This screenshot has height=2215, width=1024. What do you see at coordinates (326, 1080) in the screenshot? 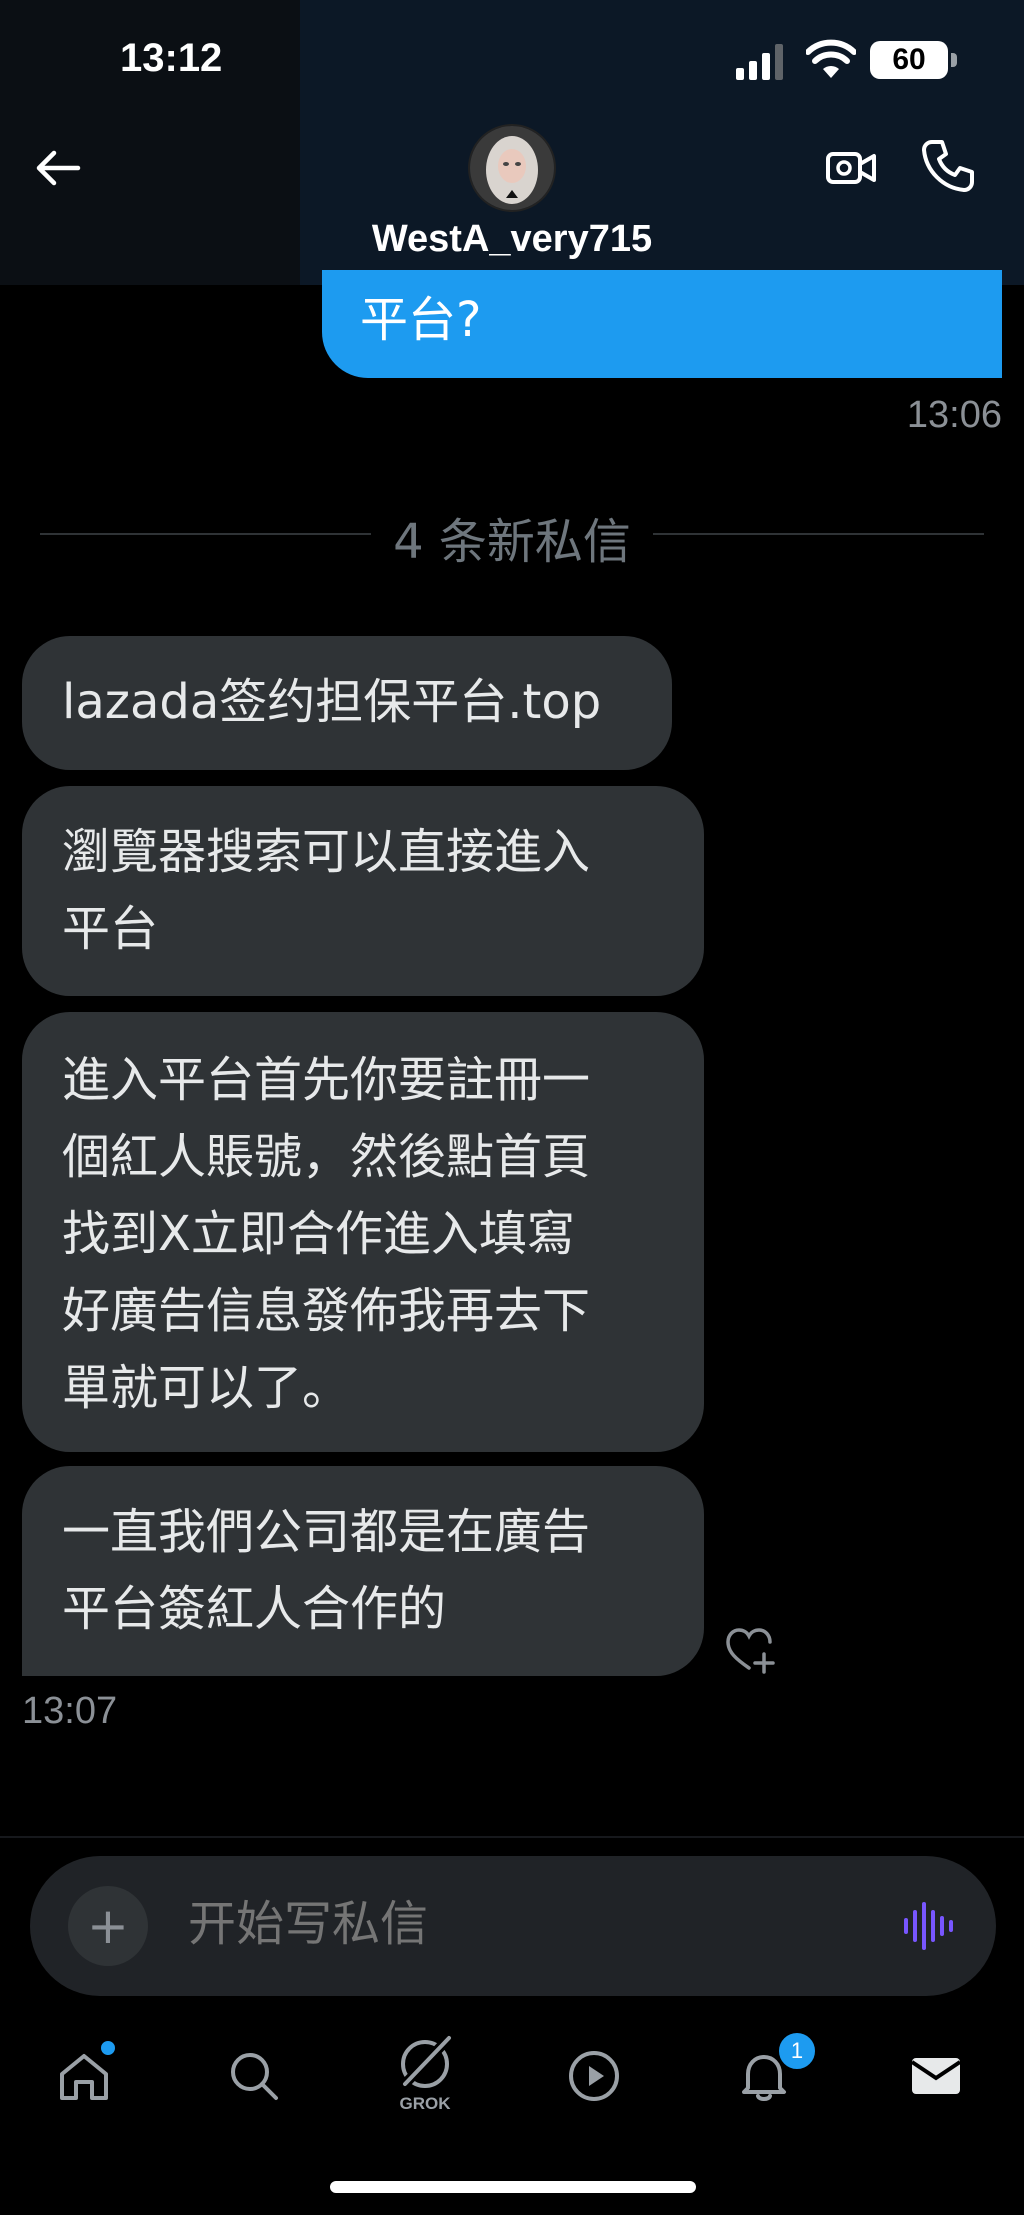
I see `message-line: 進入平台首先你要註冊一` at bounding box center [326, 1080].